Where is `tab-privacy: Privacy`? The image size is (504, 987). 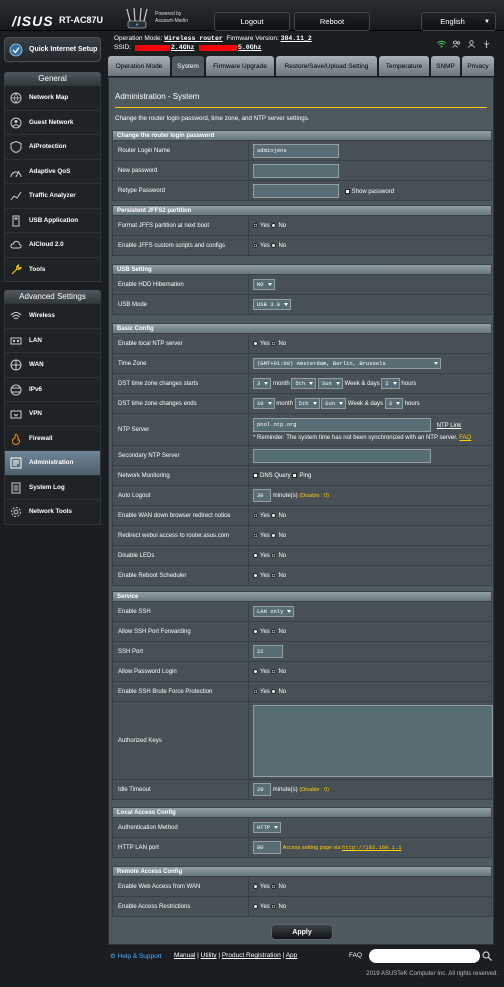 tab-privacy: Privacy is located at coordinates (478, 66).